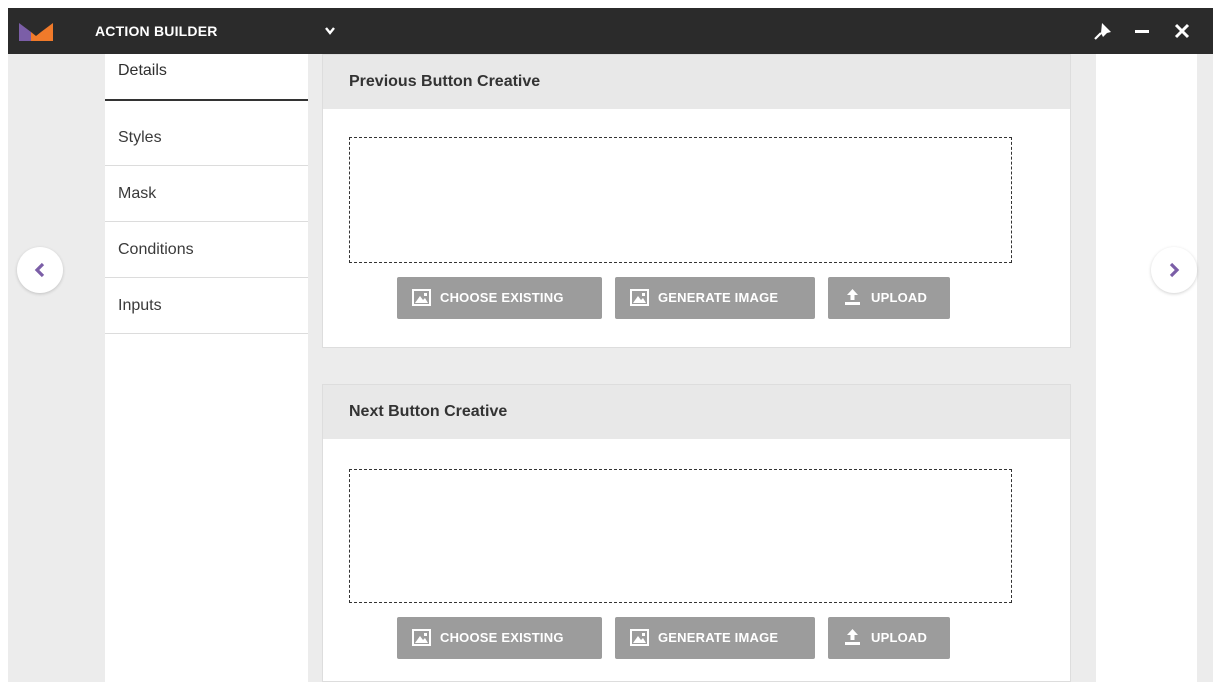 The width and height of the screenshot is (1213, 682). I want to click on panel-header: Next Button Creative, so click(696, 412).